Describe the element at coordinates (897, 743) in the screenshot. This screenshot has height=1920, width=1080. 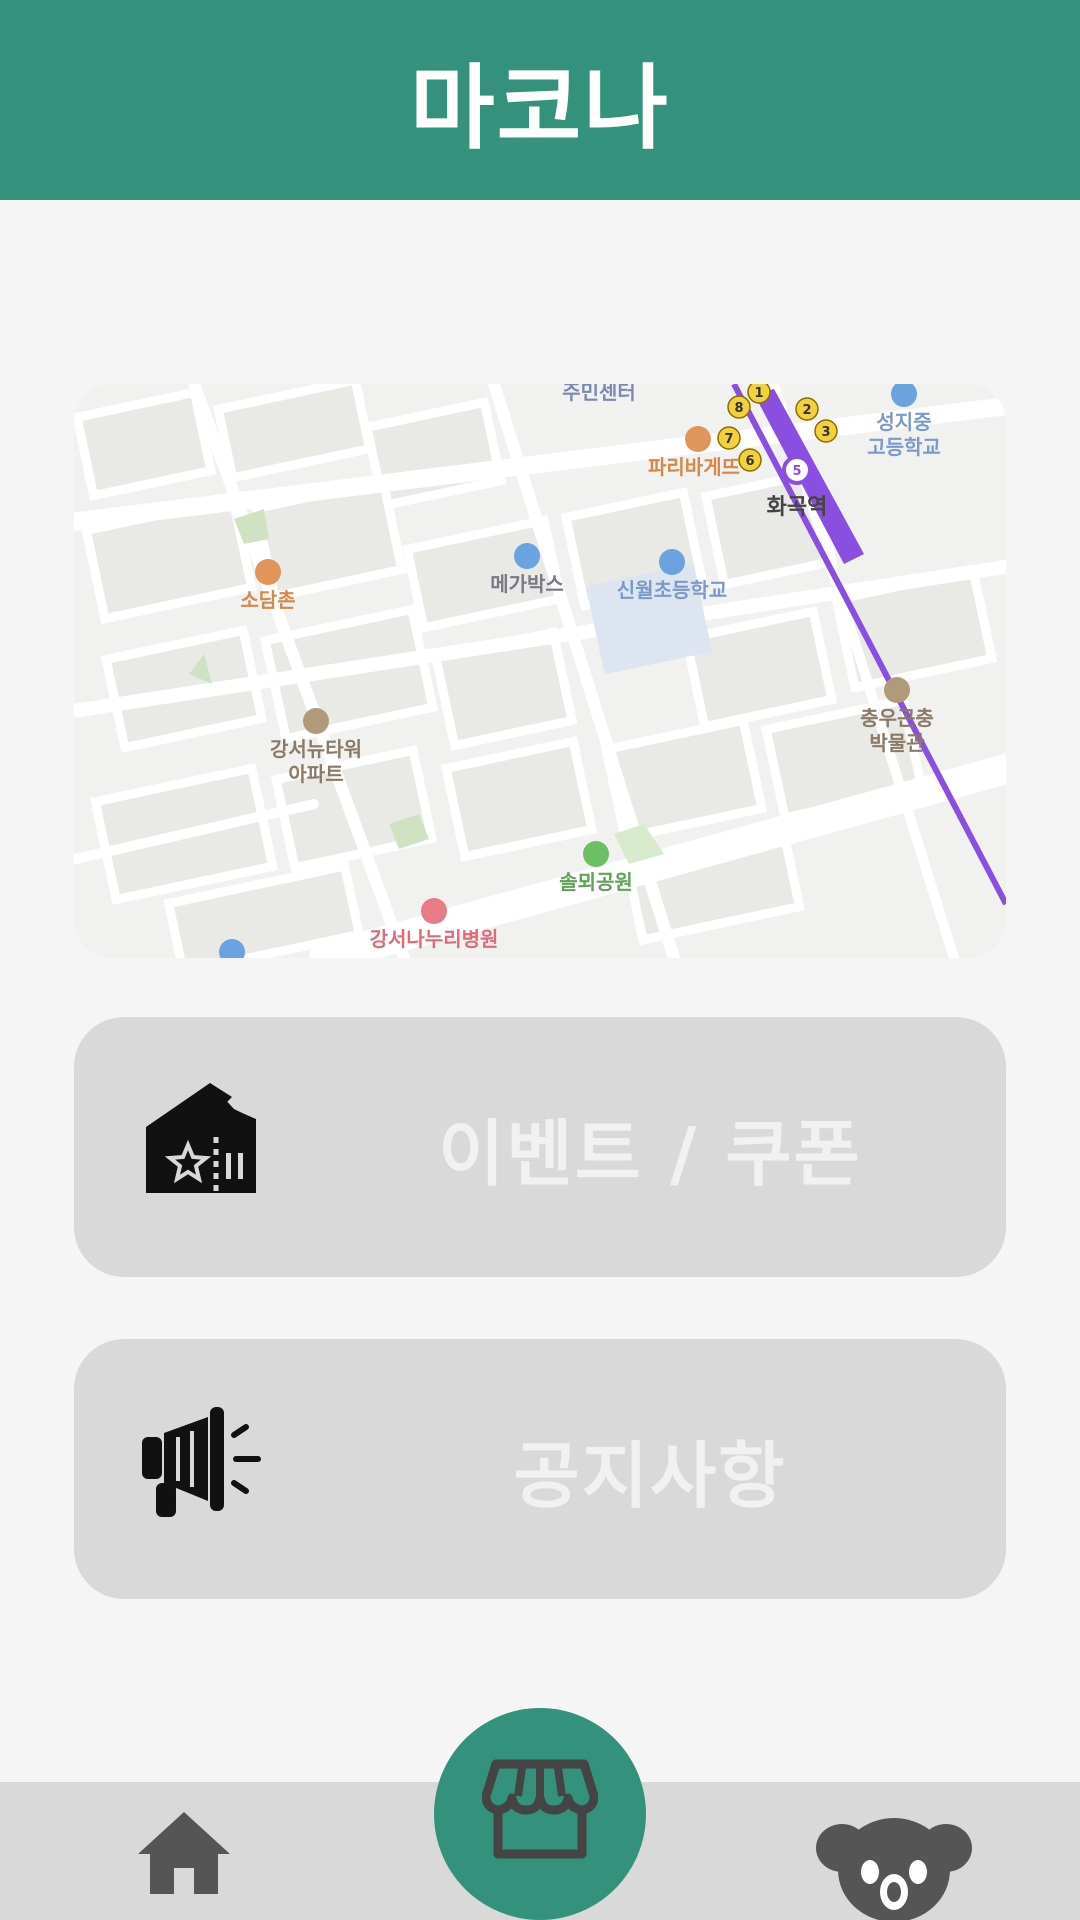
I see `map-label: 박물관` at that location.